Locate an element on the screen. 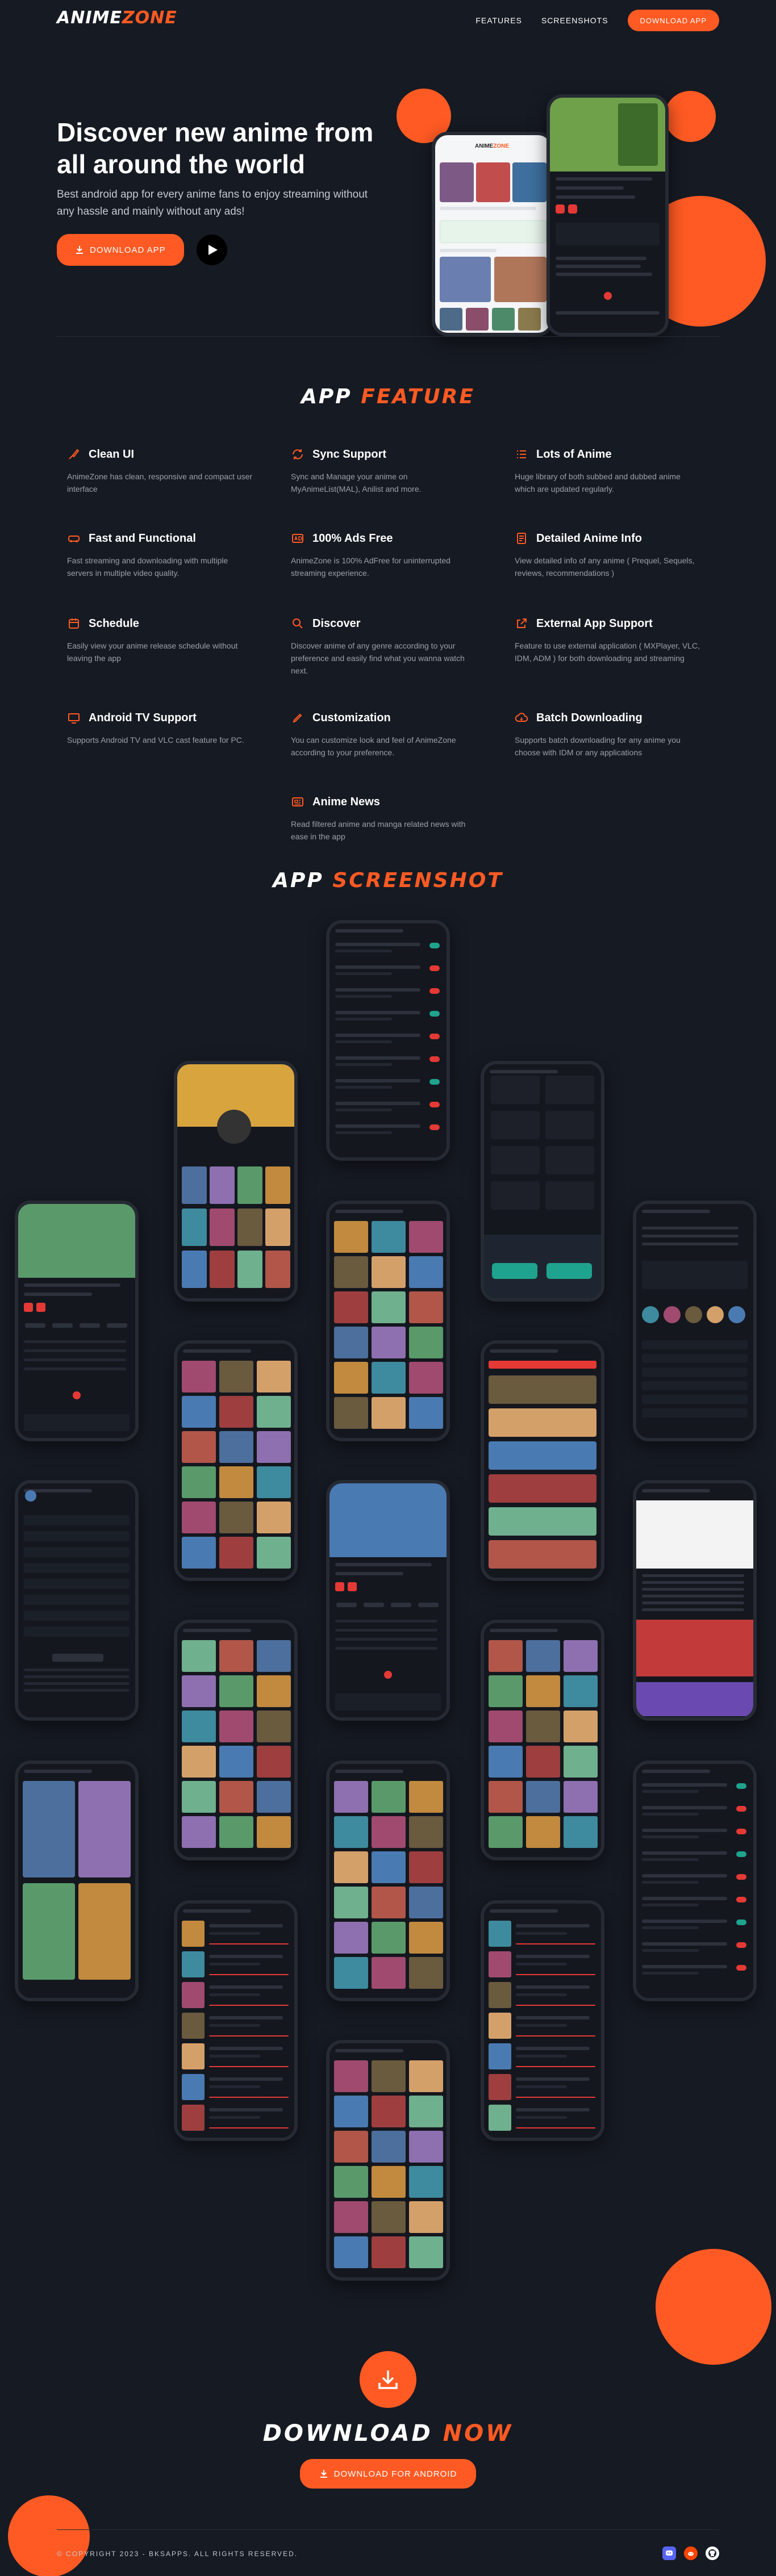  nav-link-screenshots: SCREENSHOTS is located at coordinates (574, 20).